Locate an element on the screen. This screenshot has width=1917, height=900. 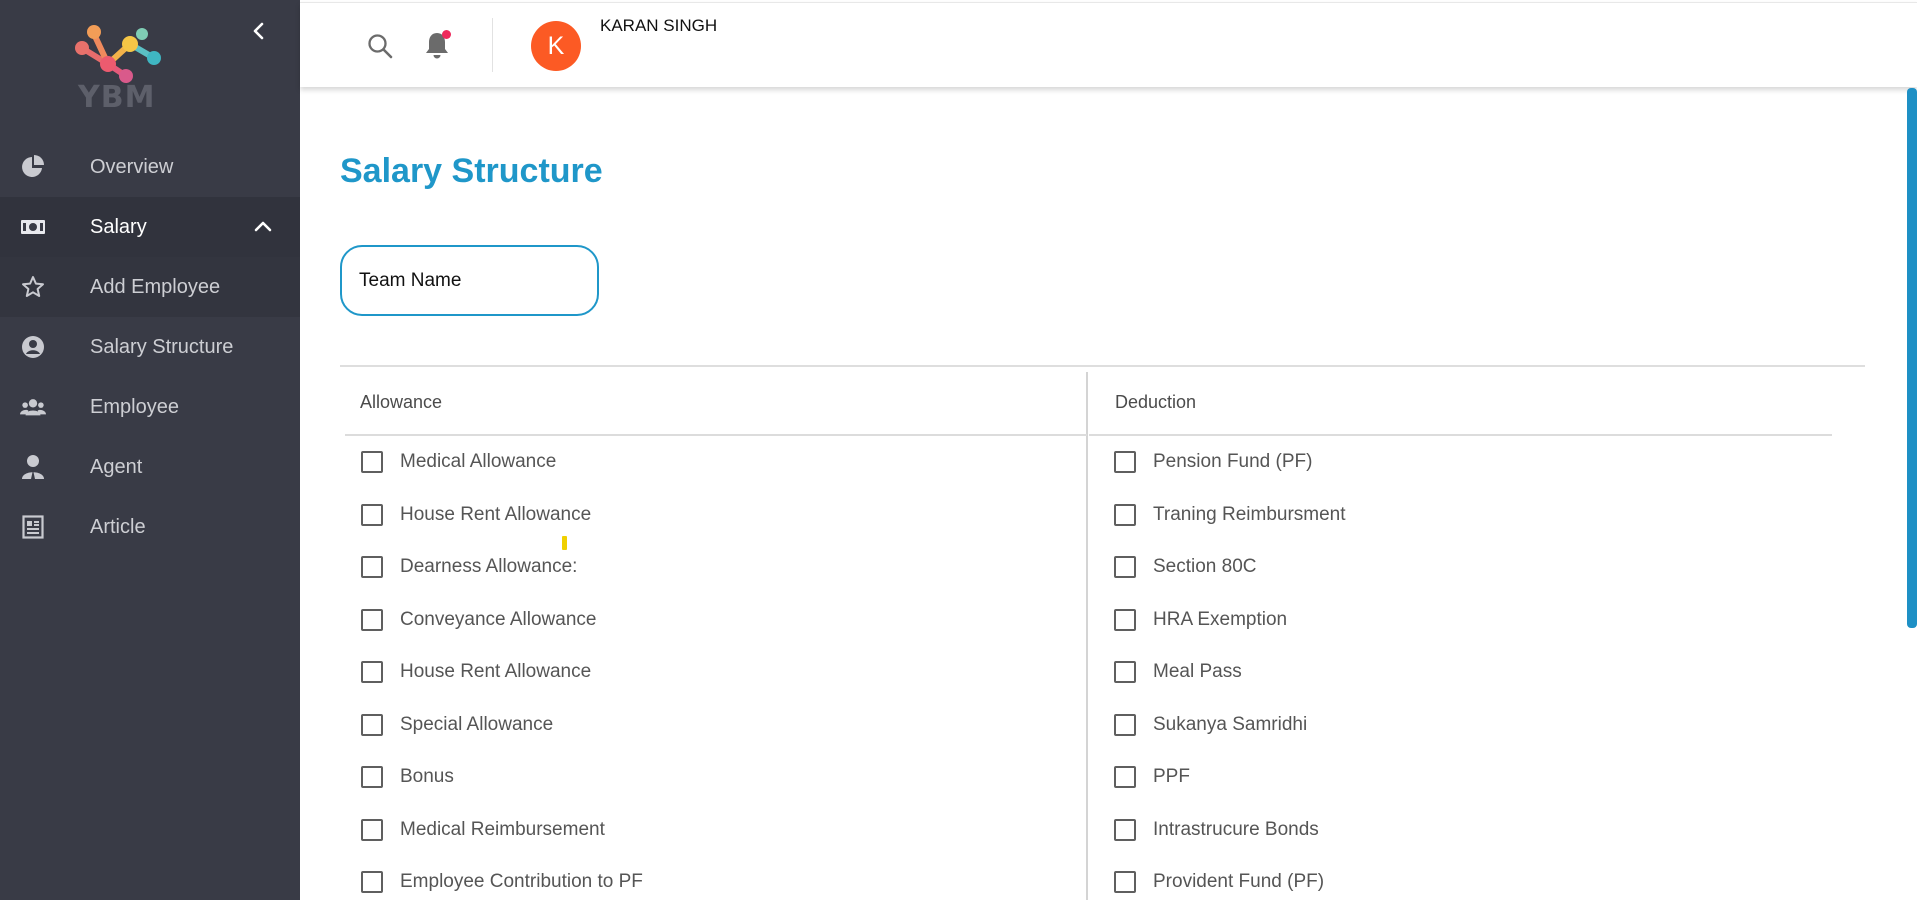
option-label: HRA Exemption is located at coordinates (1220, 619).